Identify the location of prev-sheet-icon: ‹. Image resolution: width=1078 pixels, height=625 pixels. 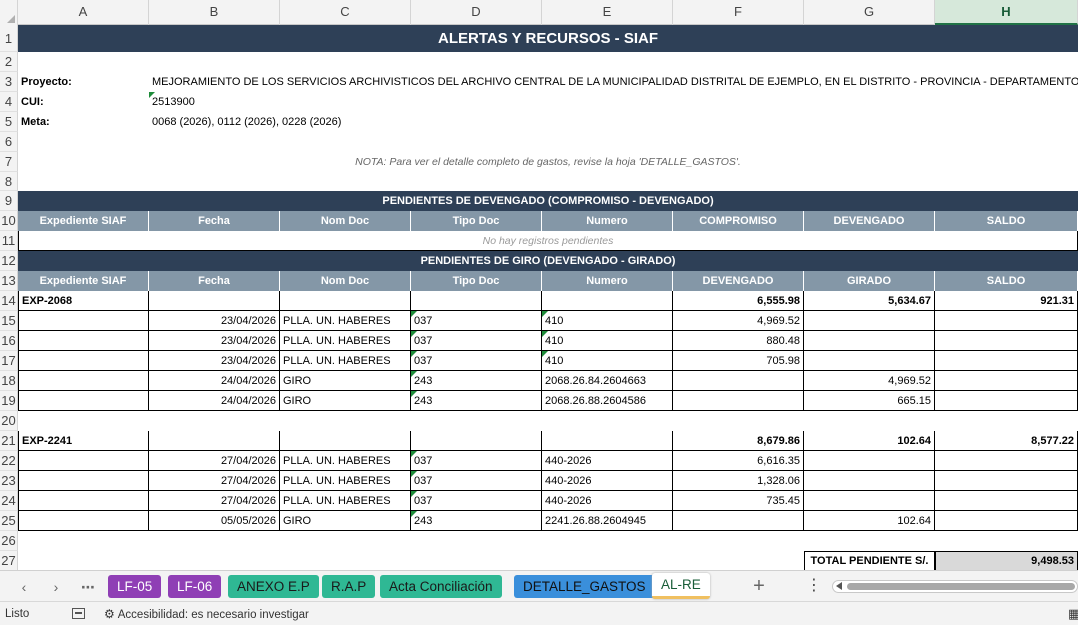
(24, 587).